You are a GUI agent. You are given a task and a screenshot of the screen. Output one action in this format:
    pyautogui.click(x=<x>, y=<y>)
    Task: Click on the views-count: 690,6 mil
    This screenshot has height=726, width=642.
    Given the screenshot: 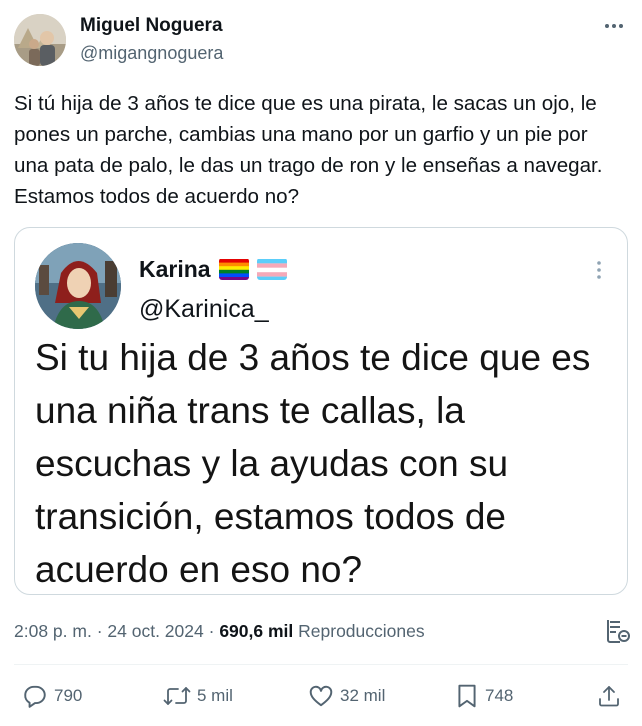 What is the action you would take?
    pyautogui.click(x=256, y=631)
    